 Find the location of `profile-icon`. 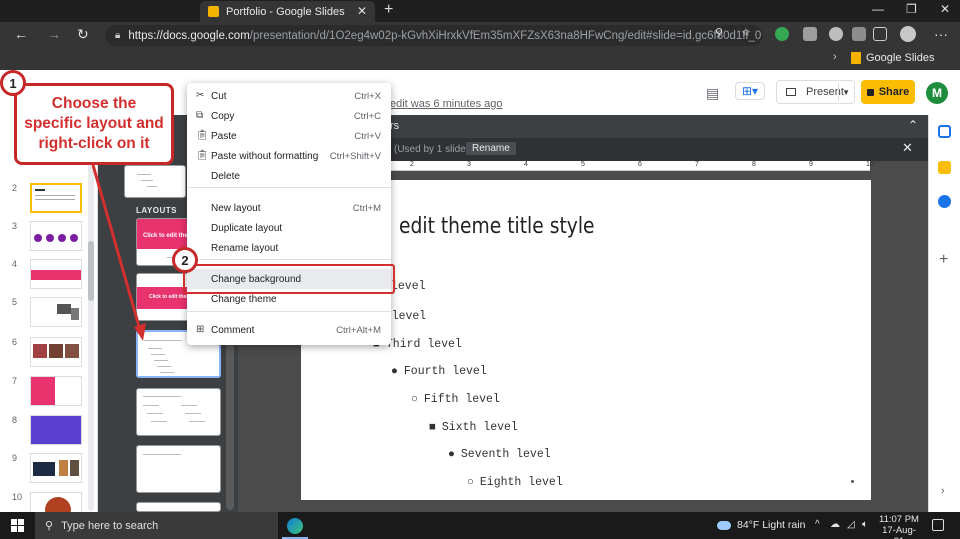

profile-icon is located at coordinates (908, 34).